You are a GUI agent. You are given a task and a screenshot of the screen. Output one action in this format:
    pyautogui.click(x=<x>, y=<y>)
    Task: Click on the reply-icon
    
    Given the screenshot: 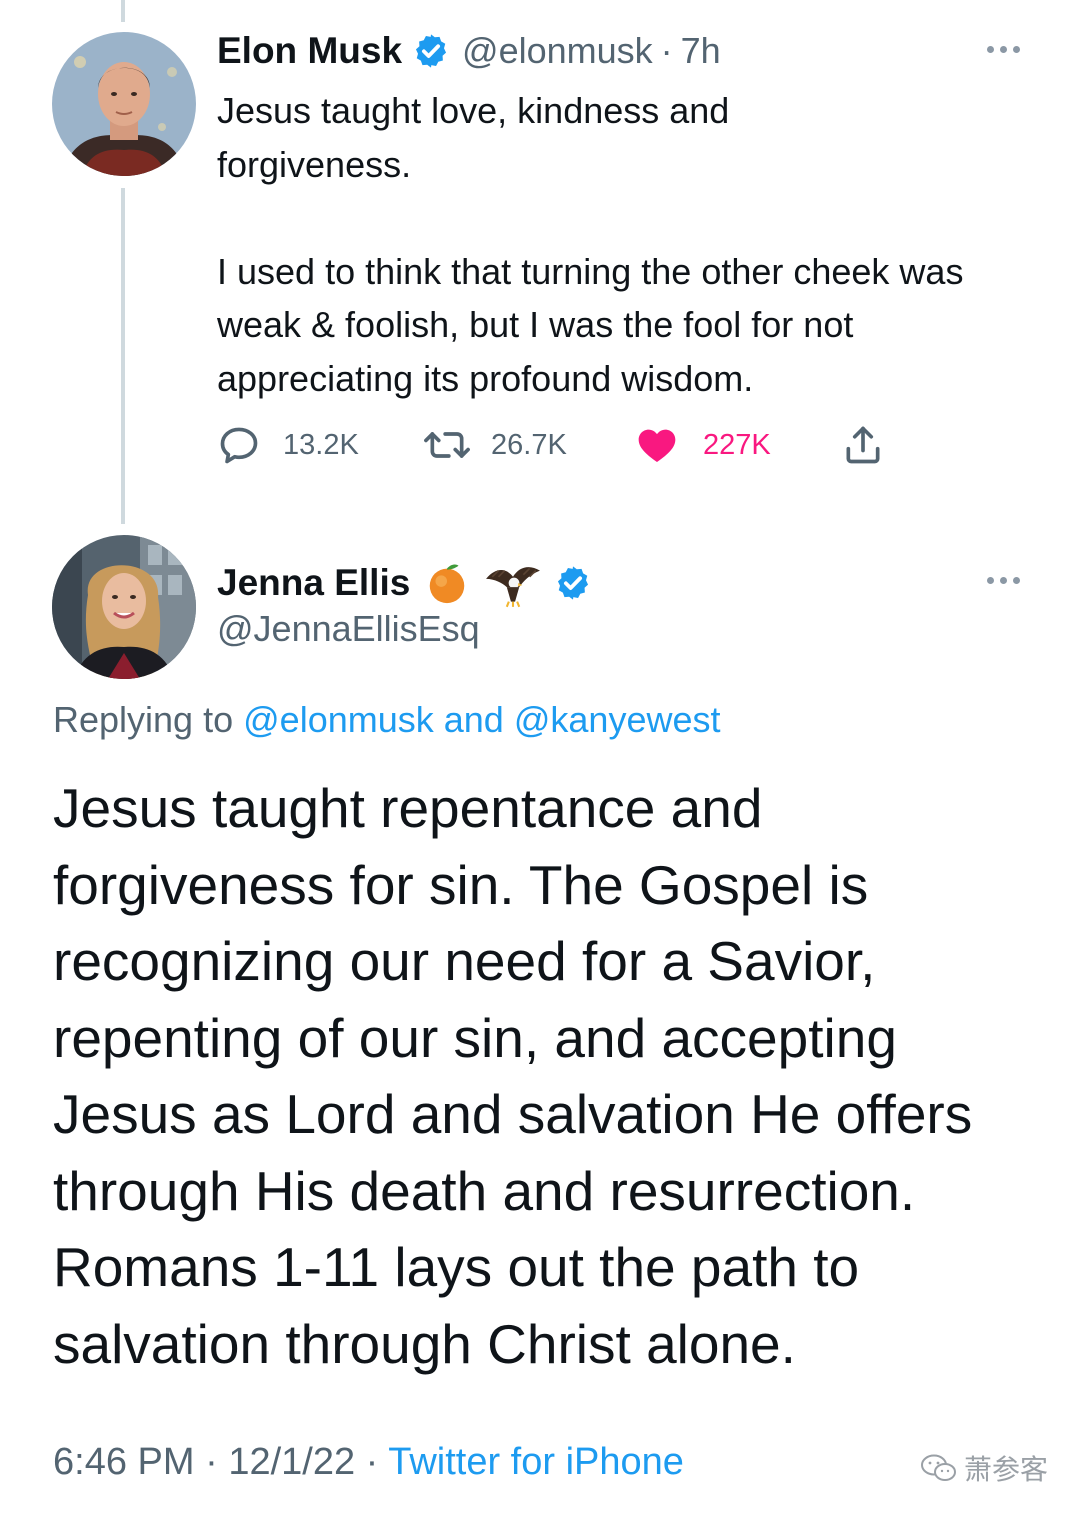 What is the action you would take?
    pyautogui.click(x=239, y=445)
    